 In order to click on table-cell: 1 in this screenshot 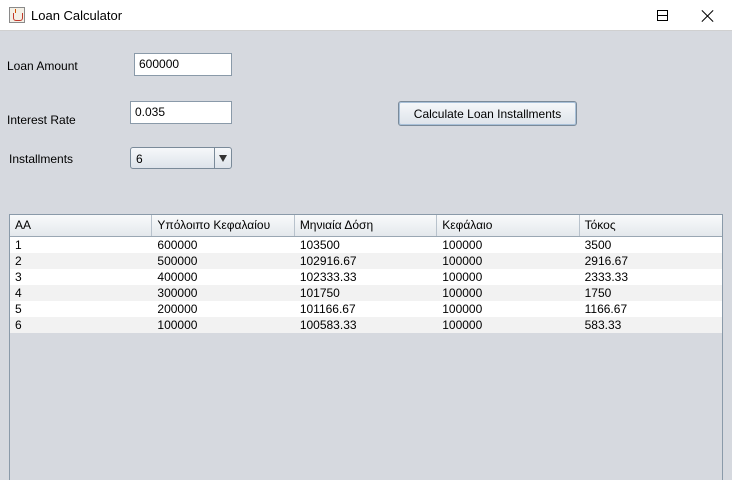, I will do `click(18, 245)`.